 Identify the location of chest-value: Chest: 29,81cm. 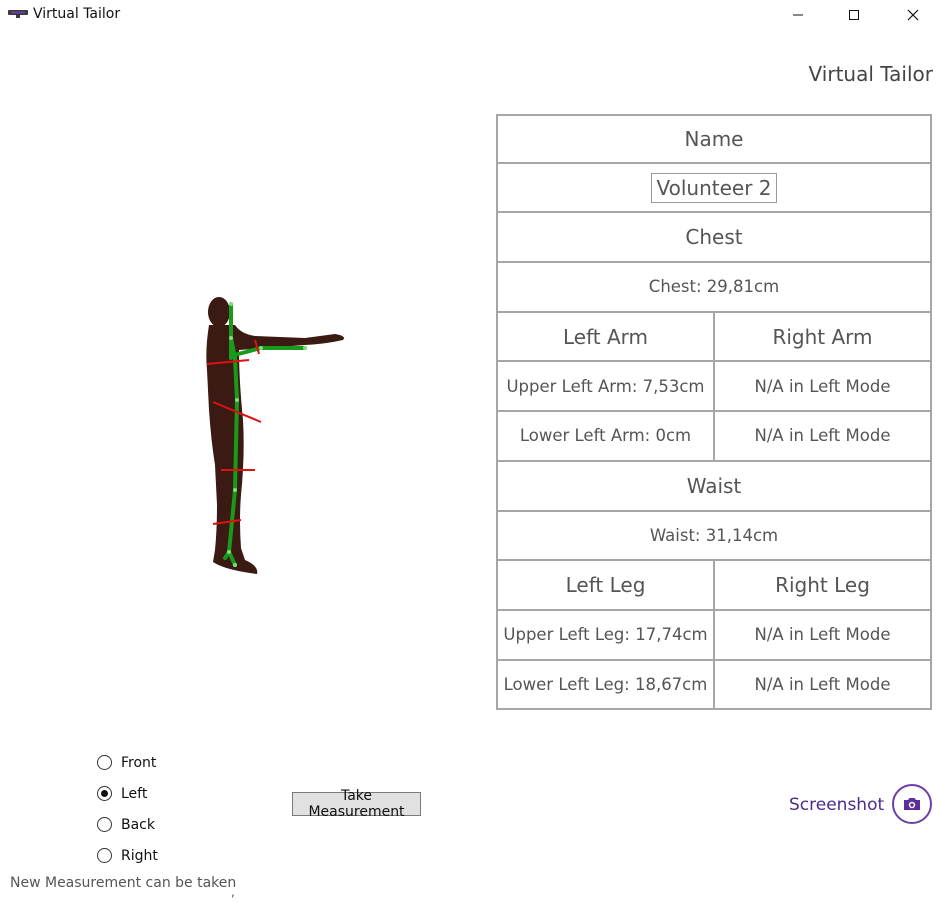
(714, 287).